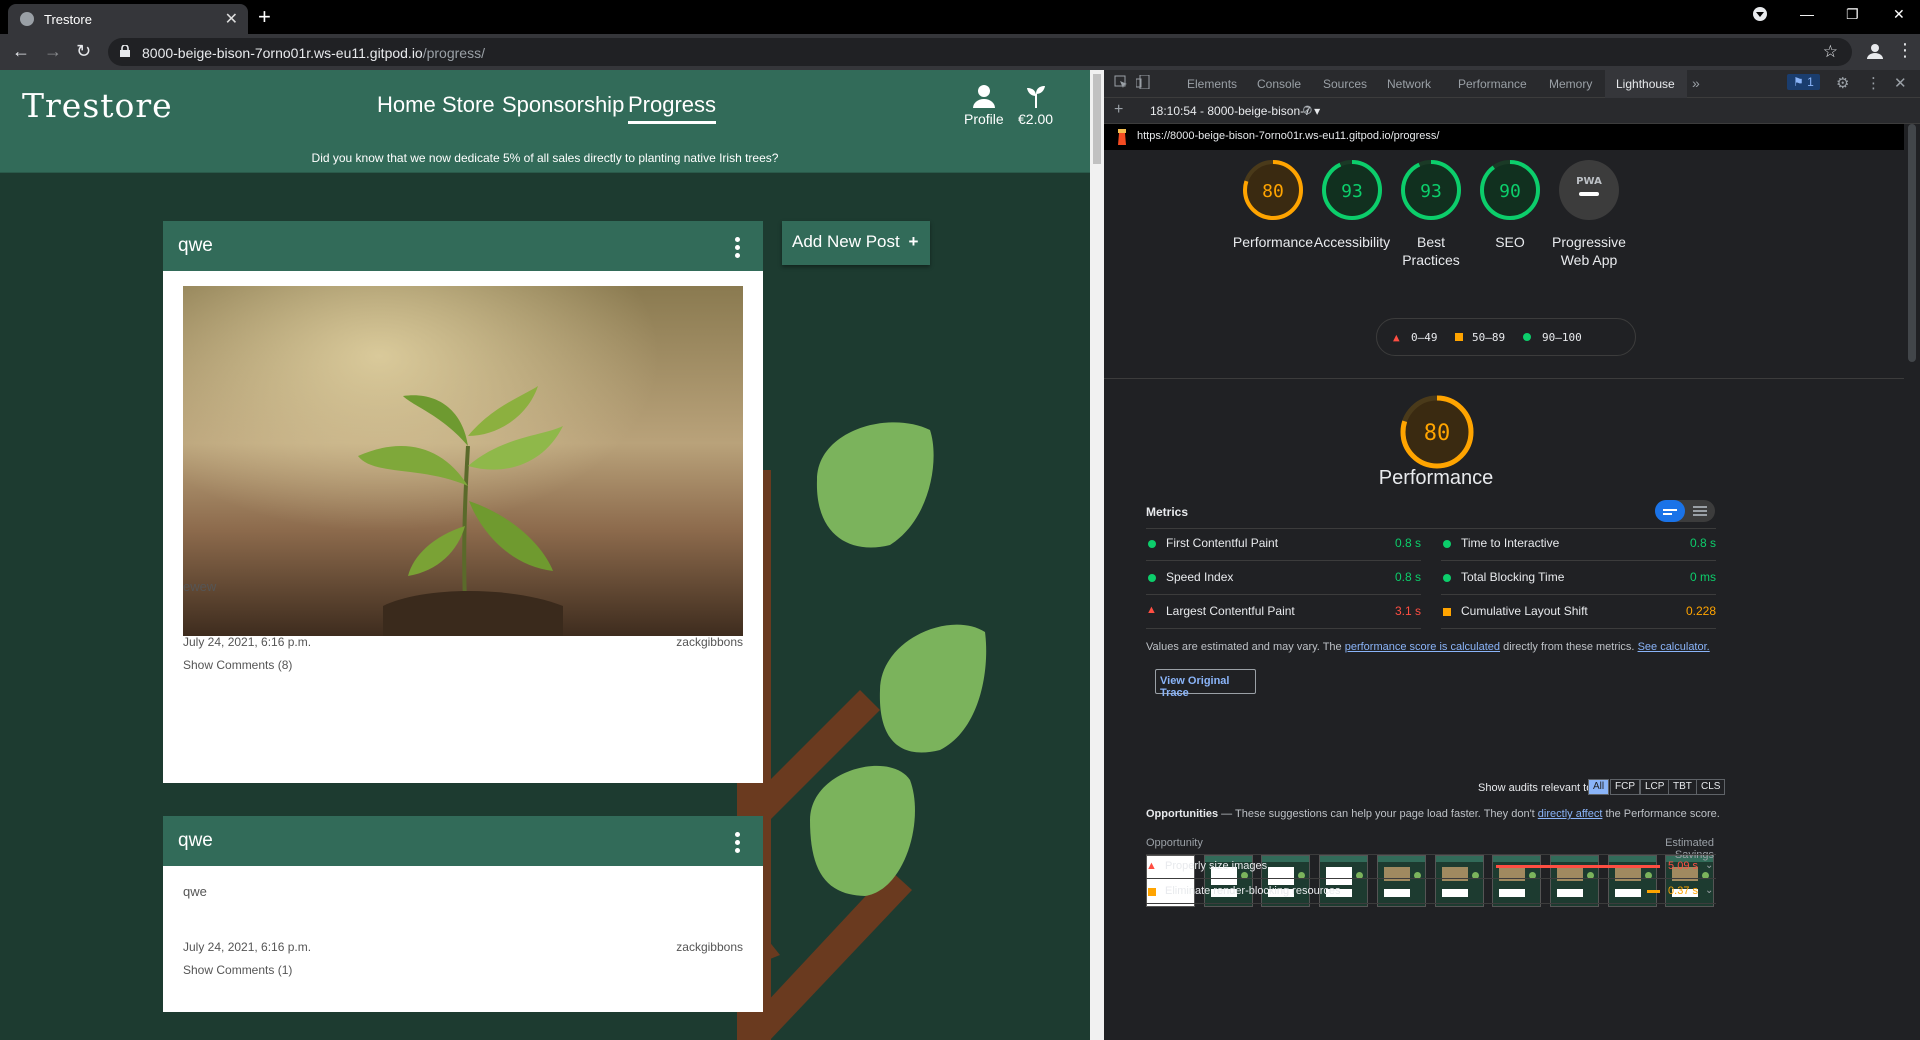 The width and height of the screenshot is (1920, 1040). Describe the element at coordinates (1570, 84) in the screenshot. I see `tab-memory: Memory` at that location.